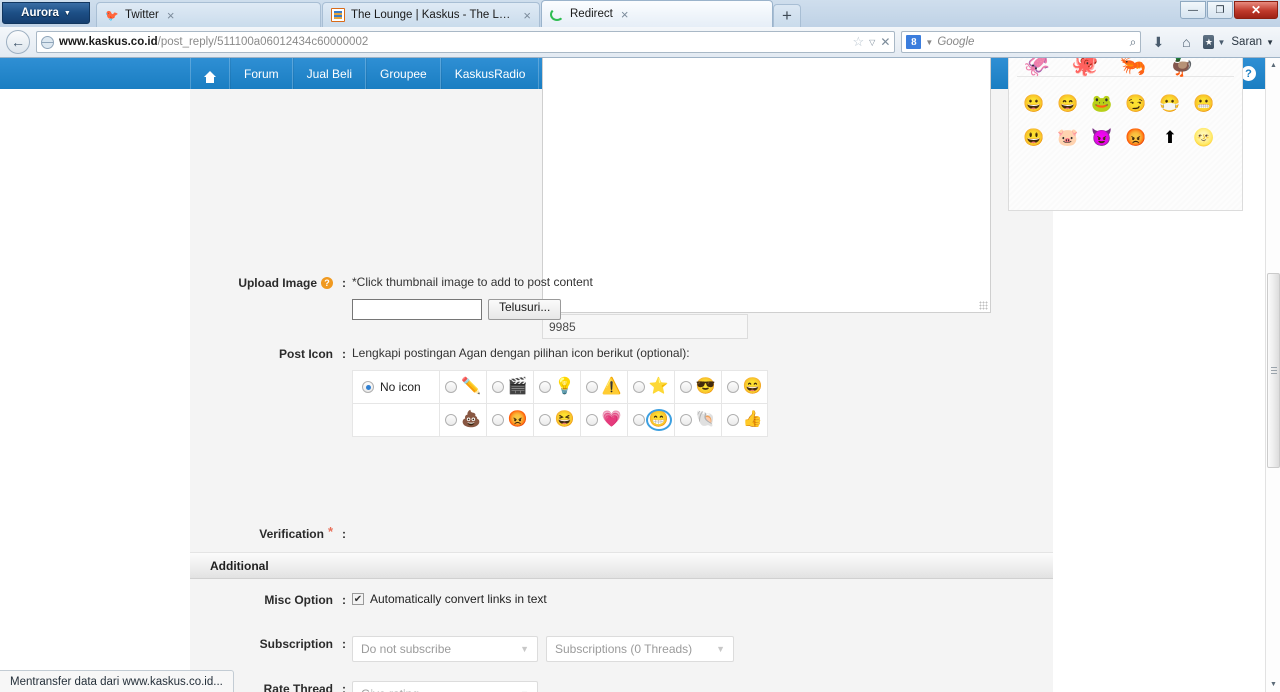 The image size is (1280, 692). What do you see at coordinates (1273, 370) in the screenshot?
I see `scrollbar-thumb` at bounding box center [1273, 370].